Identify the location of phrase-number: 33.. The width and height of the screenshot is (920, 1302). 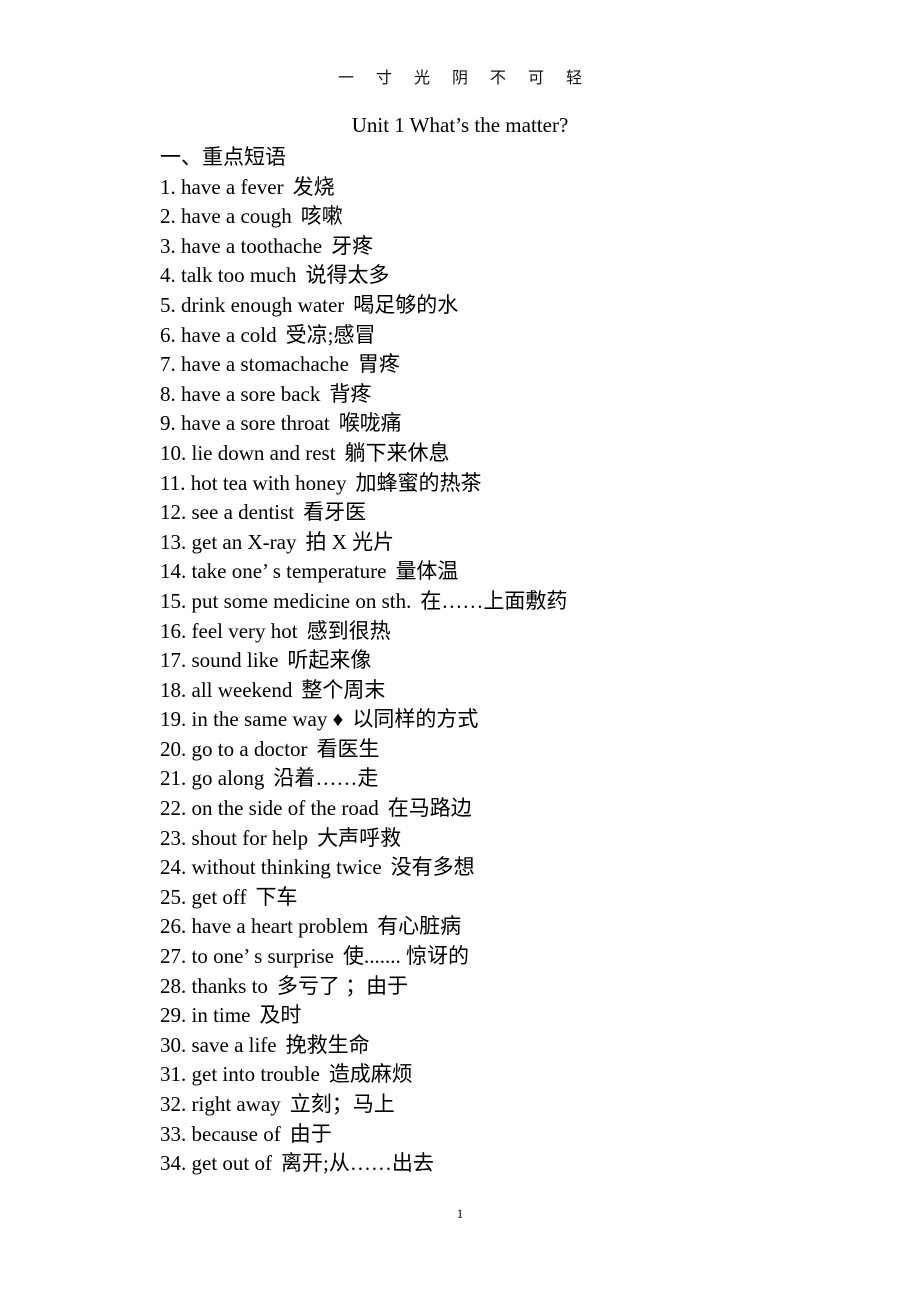
(173, 1133).